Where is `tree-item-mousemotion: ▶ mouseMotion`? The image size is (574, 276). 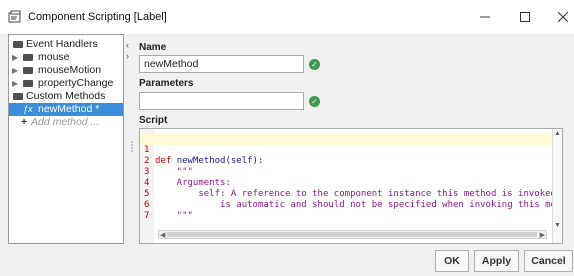
tree-item-mousemotion: ▶ mouseMotion is located at coordinates (66, 70).